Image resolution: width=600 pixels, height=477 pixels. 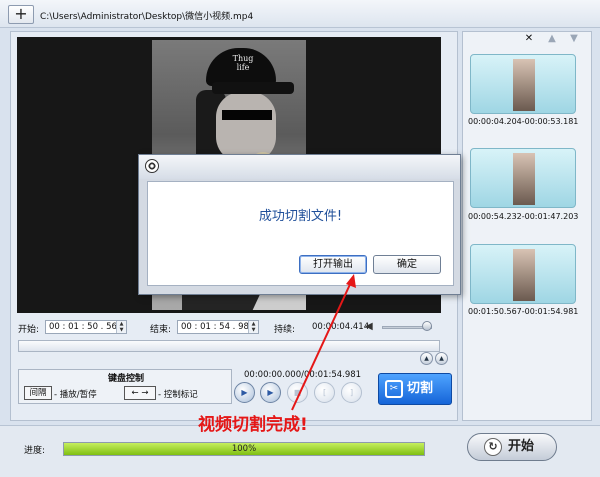 What do you see at coordinates (521, 446) in the screenshot?
I see `start-button-label: 开始` at bounding box center [521, 446].